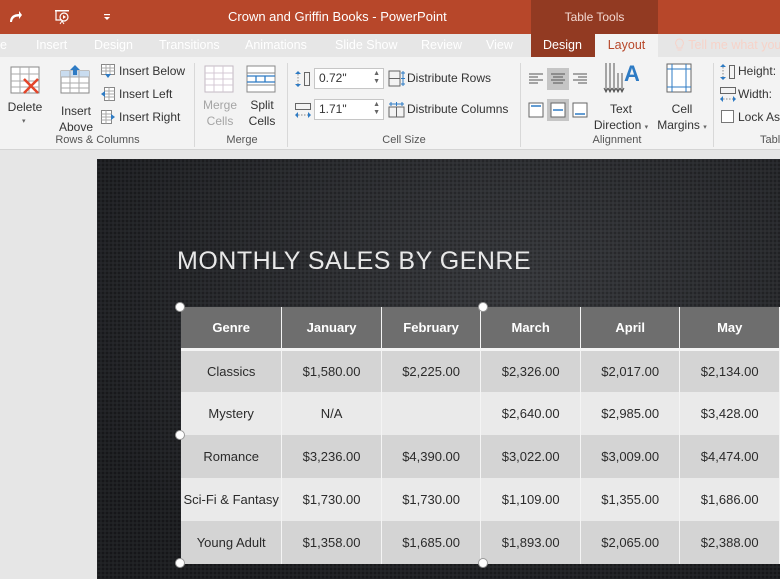 This screenshot has width=780, height=579. Describe the element at coordinates (180, 563) in the screenshot. I see `resize-handle-bottom-left` at that location.